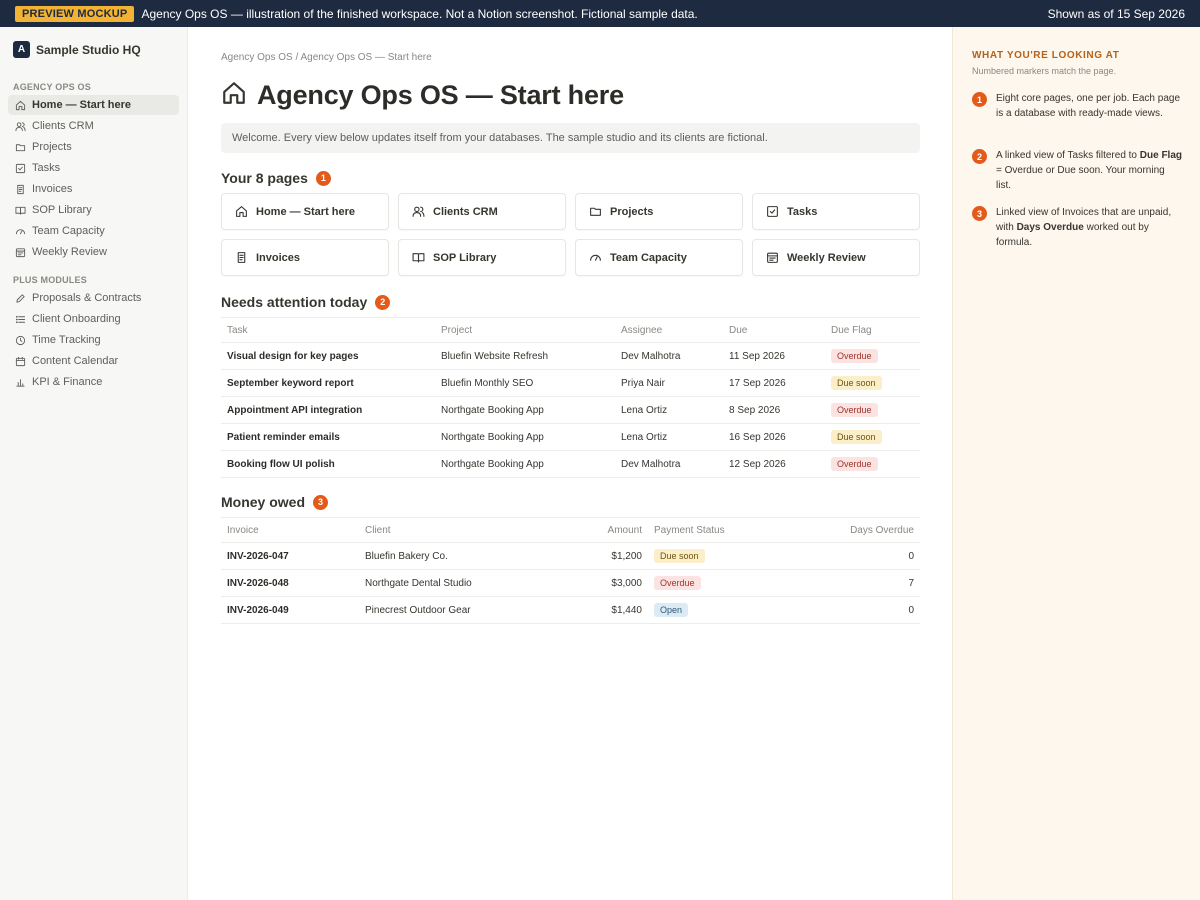 The height and width of the screenshot is (900, 1200). I want to click on project-name: Bluefin Website Refresh, so click(525, 356).